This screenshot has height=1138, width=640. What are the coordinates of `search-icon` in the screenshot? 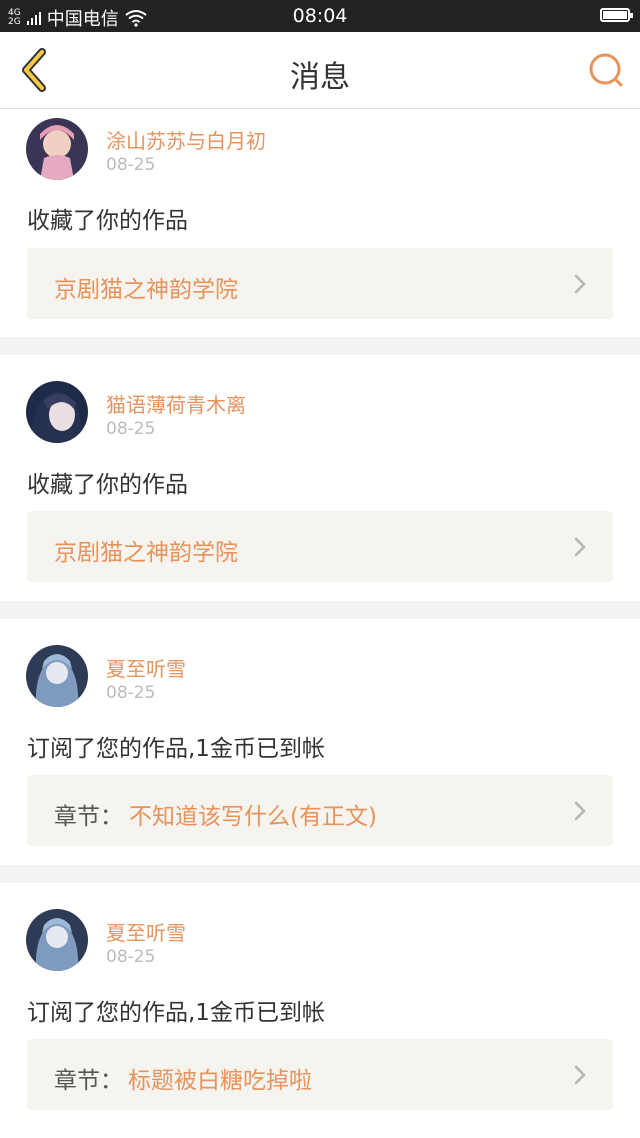 It's located at (606, 70).